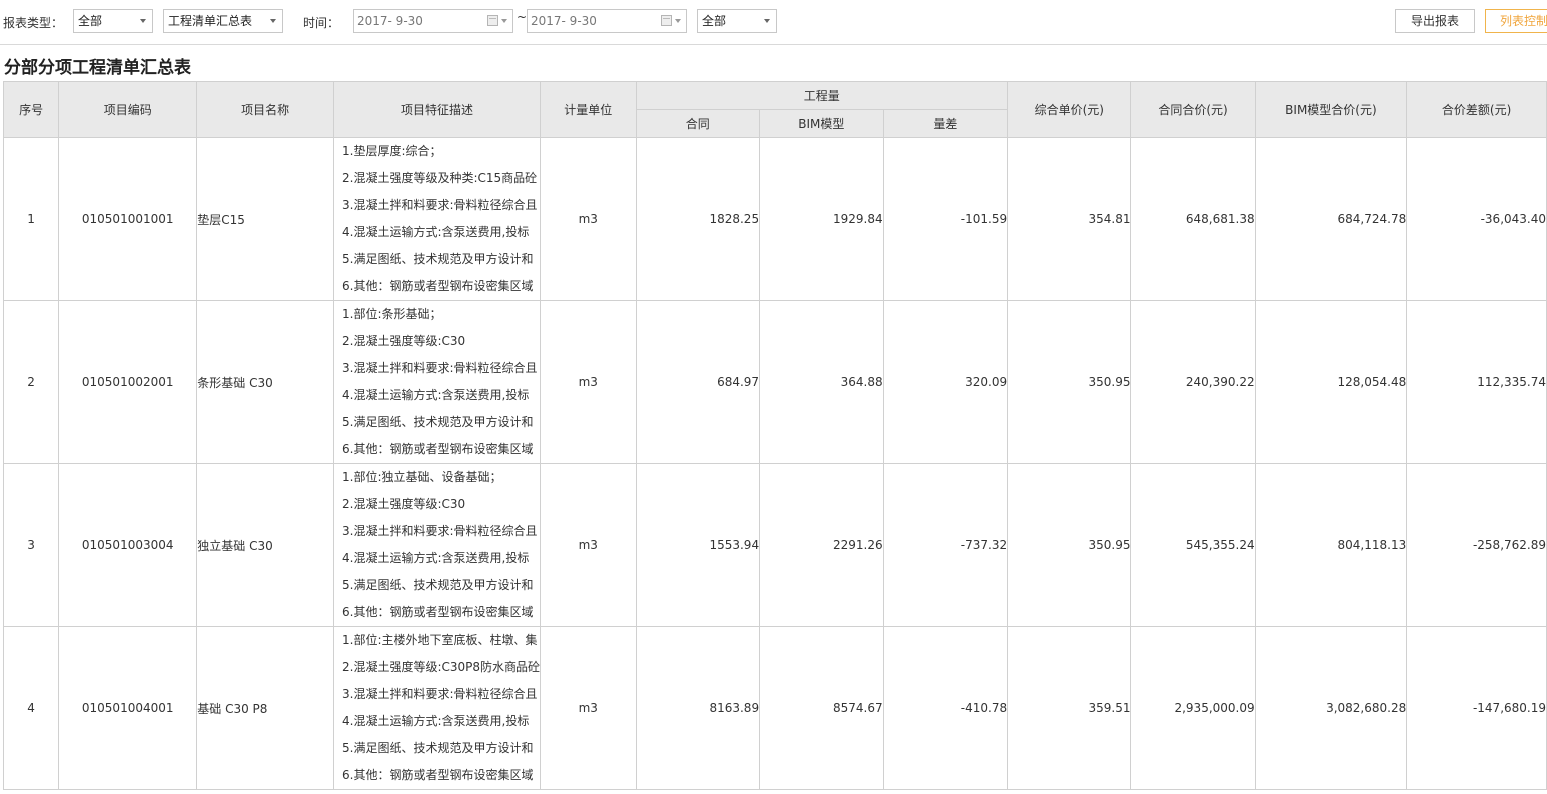 The image size is (1547, 794). Describe the element at coordinates (1435, 21) in the screenshot. I see `export-report-button: 导出报表` at that location.